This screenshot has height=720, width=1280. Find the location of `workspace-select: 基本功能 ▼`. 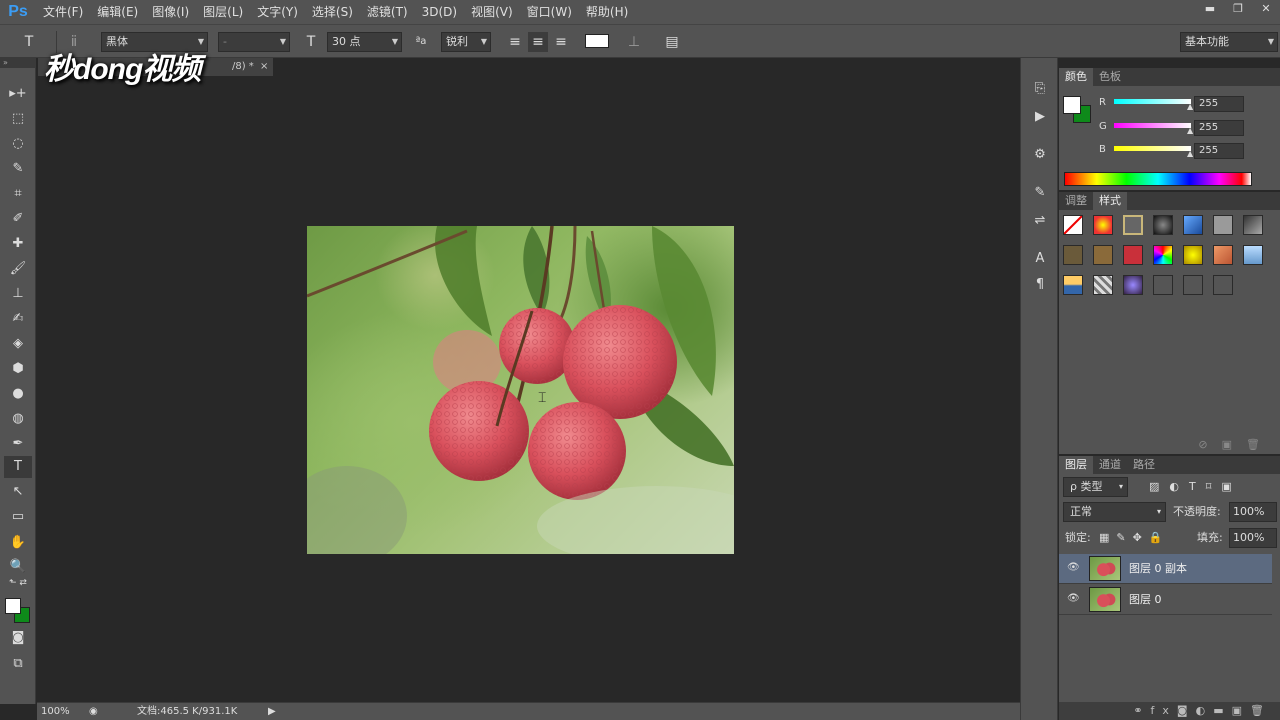

workspace-select: 基本功能 ▼ is located at coordinates (1229, 42).